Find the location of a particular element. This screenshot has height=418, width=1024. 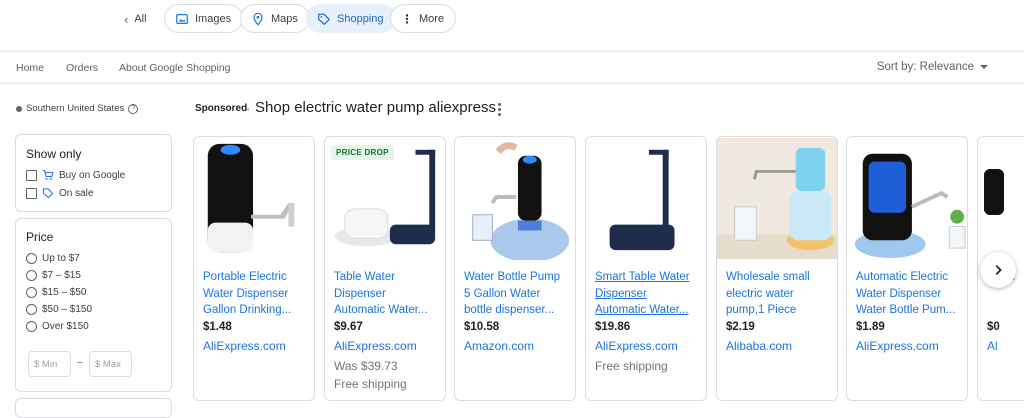

price-range-inputs: $ Min – $ Max is located at coordinates (93, 364).